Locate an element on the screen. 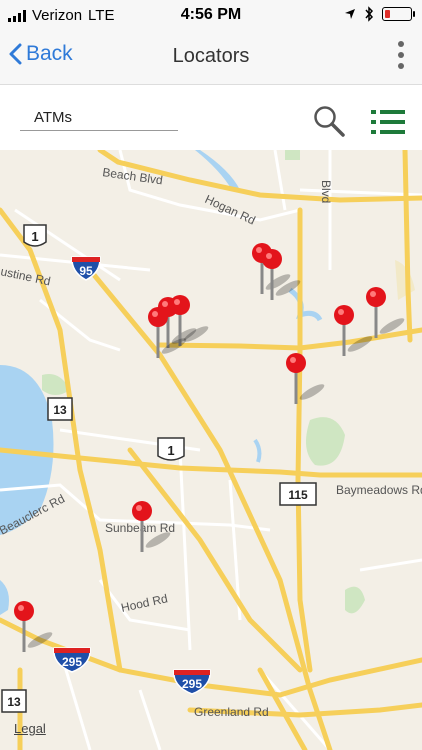  road-label-augustine-rd: ustine Rd is located at coordinates (26, 276).